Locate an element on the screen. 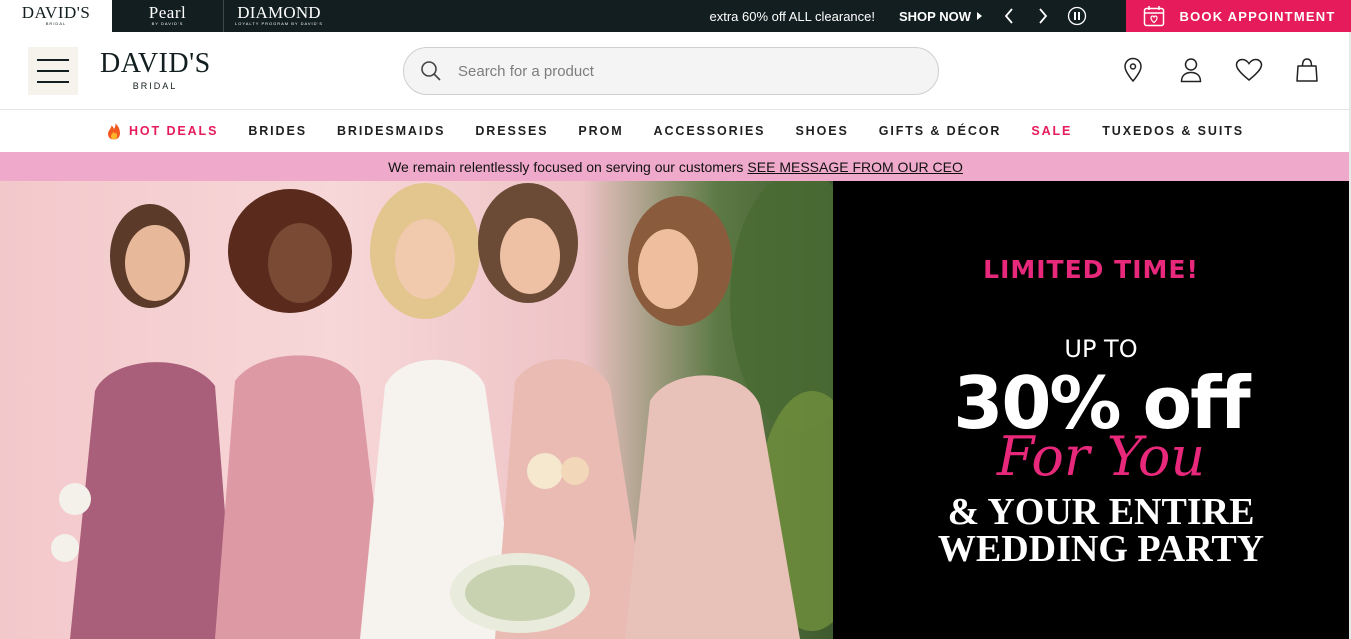 The width and height of the screenshot is (1351, 639). nav-item-hot-deals: HOT DEALS is located at coordinates (162, 131).